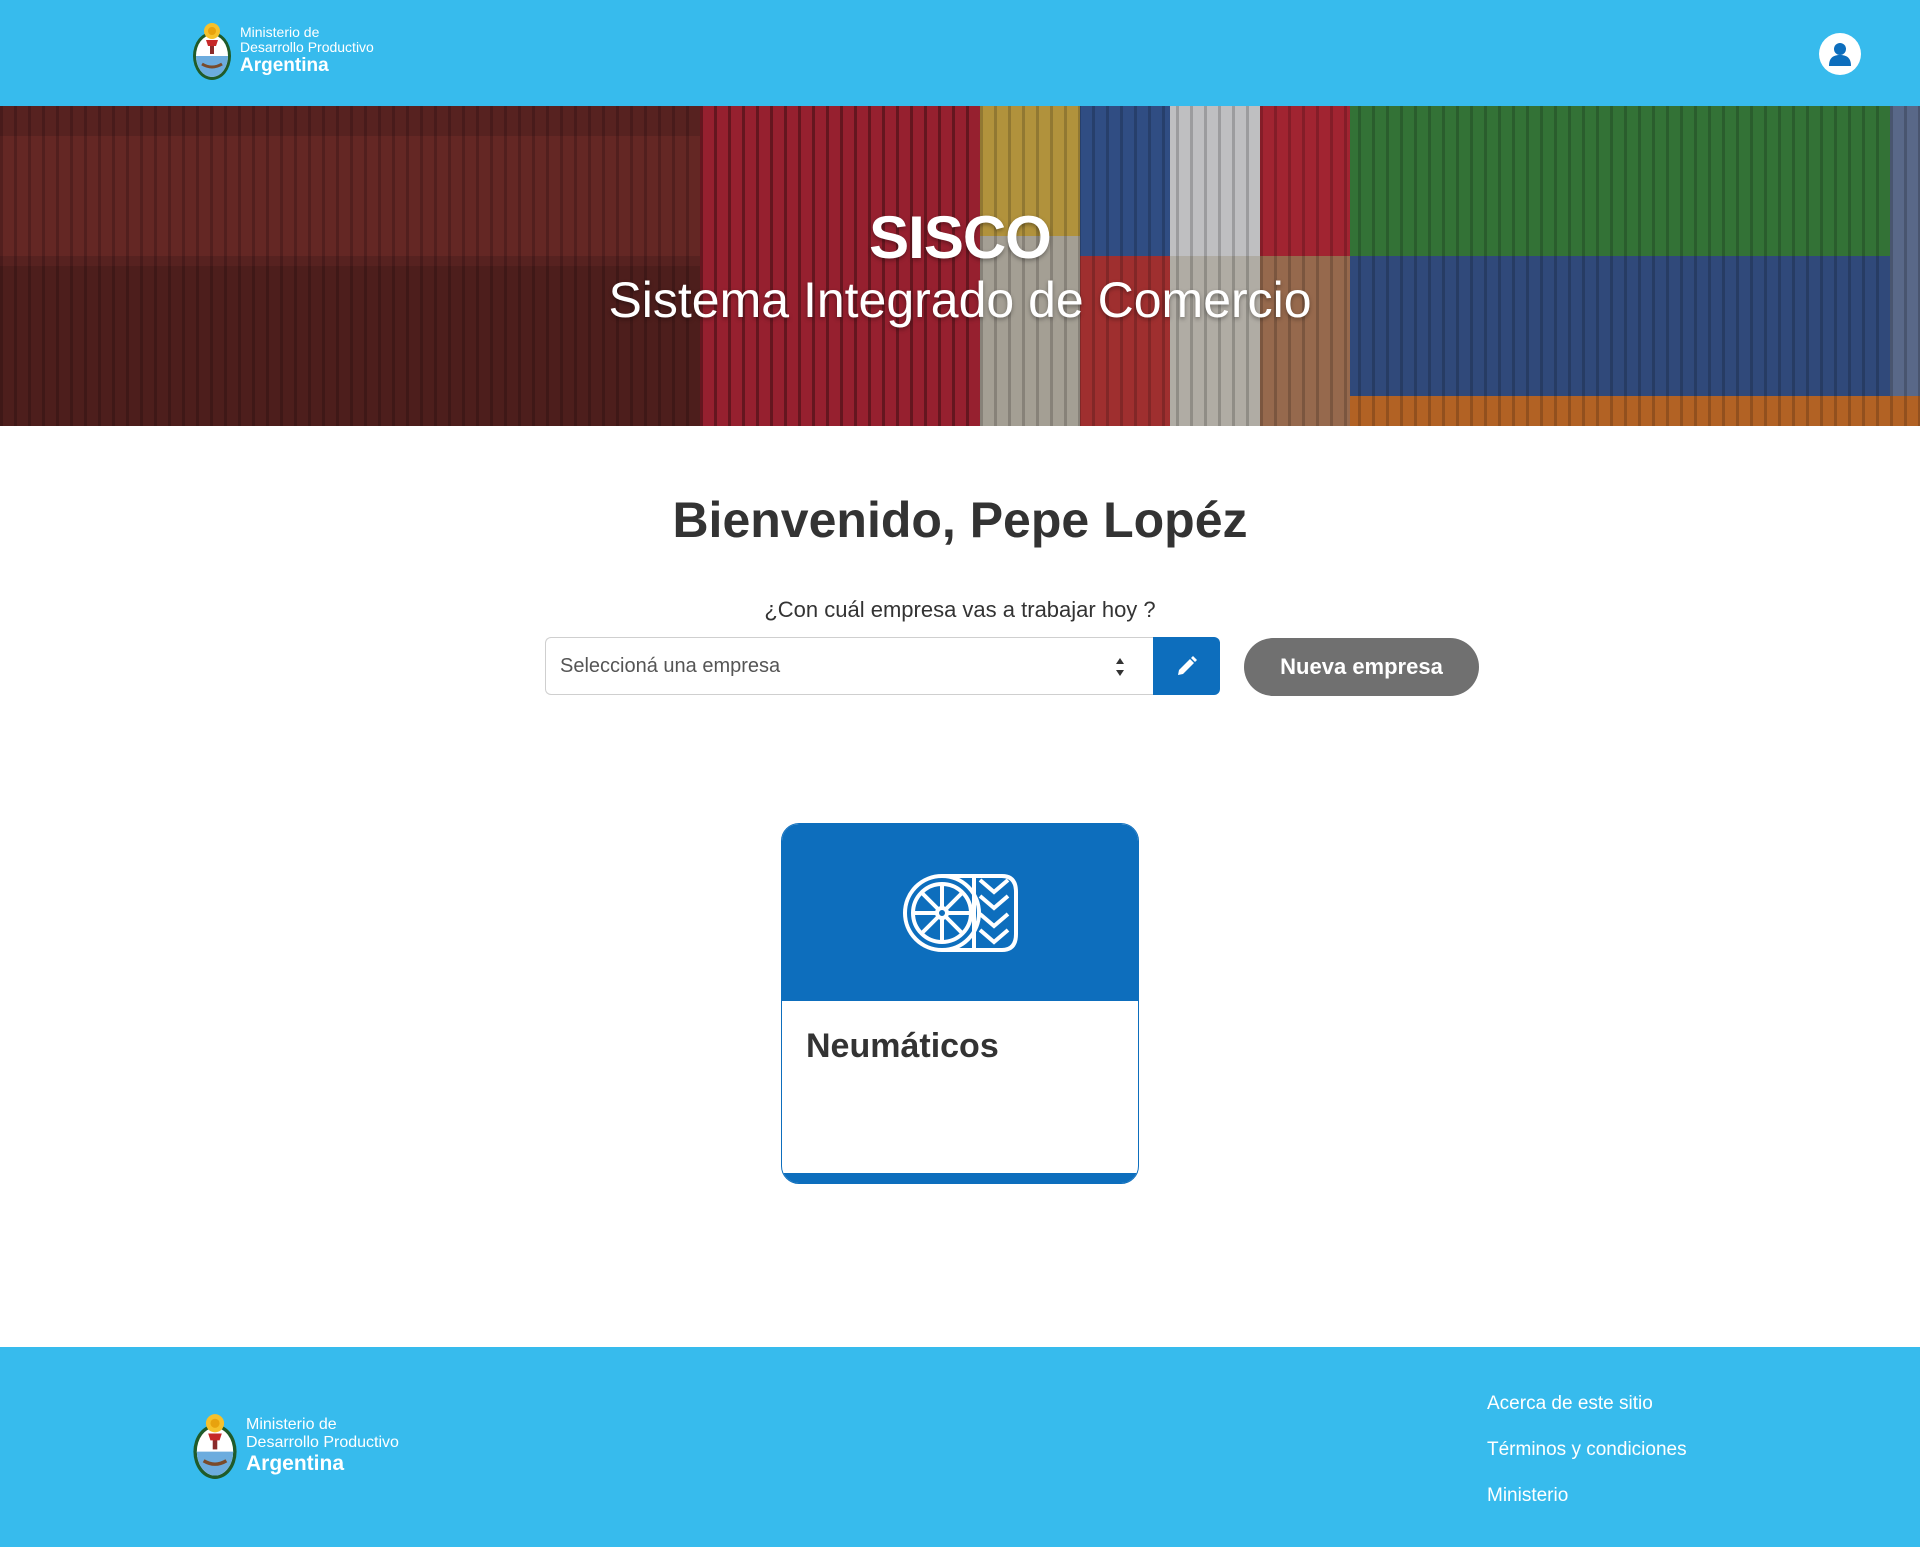 The width and height of the screenshot is (1920, 1547). What do you see at coordinates (960, 609) in the screenshot?
I see `company-question: ¿Con cuál empresa vas a trabajar hoy ?` at bounding box center [960, 609].